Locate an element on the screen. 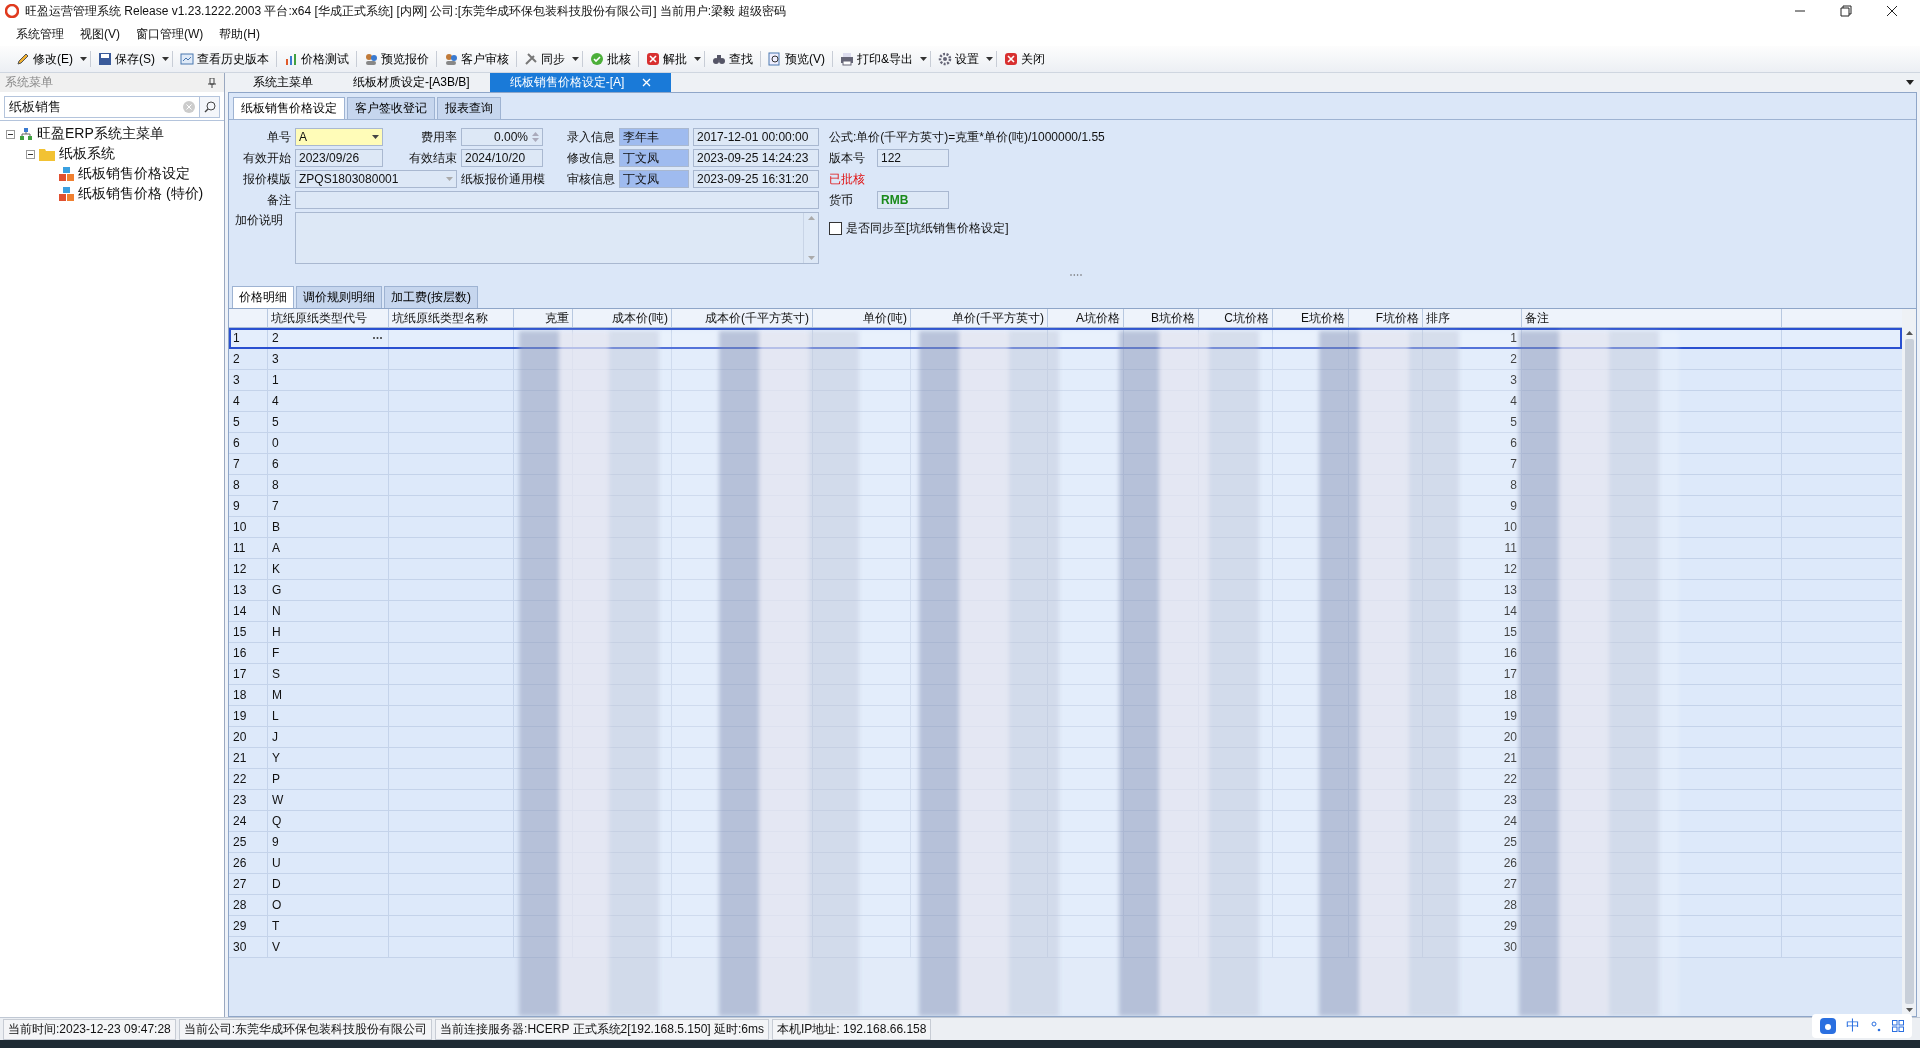 The width and height of the screenshot is (1920, 1048). grid-tab: 调价规则明细 is located at coordinates (339, 297).